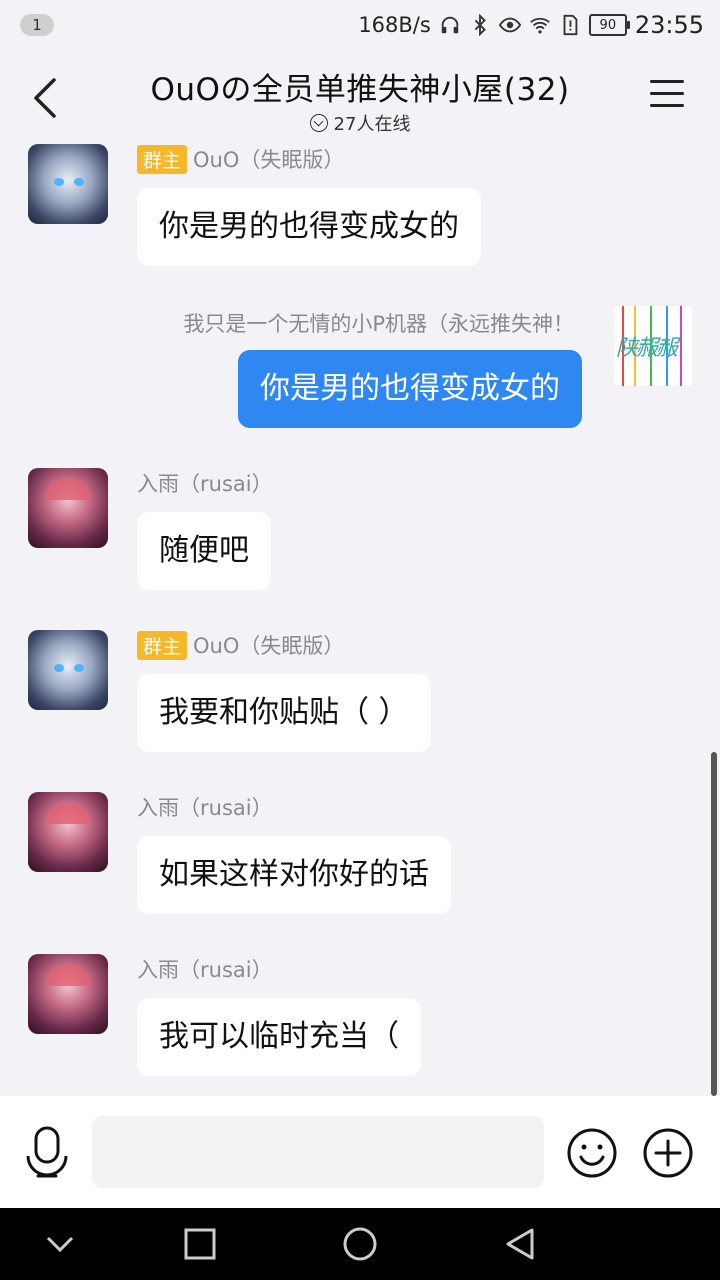 Image resolution: width=720 pixels, height=1280 pixels. I want to click on chat-header: OuOの全员单推失神小屋(32) 27人在线, so click(360, 96).